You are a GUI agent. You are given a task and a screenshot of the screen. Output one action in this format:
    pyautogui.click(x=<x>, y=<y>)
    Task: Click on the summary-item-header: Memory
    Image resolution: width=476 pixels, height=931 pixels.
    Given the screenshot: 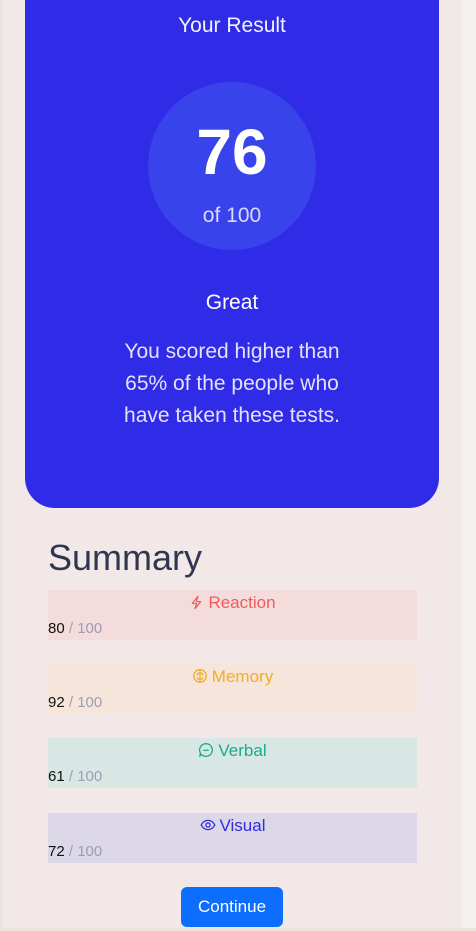 What is the action you would take?
    pyautogui.click(x=232, y=677)
    